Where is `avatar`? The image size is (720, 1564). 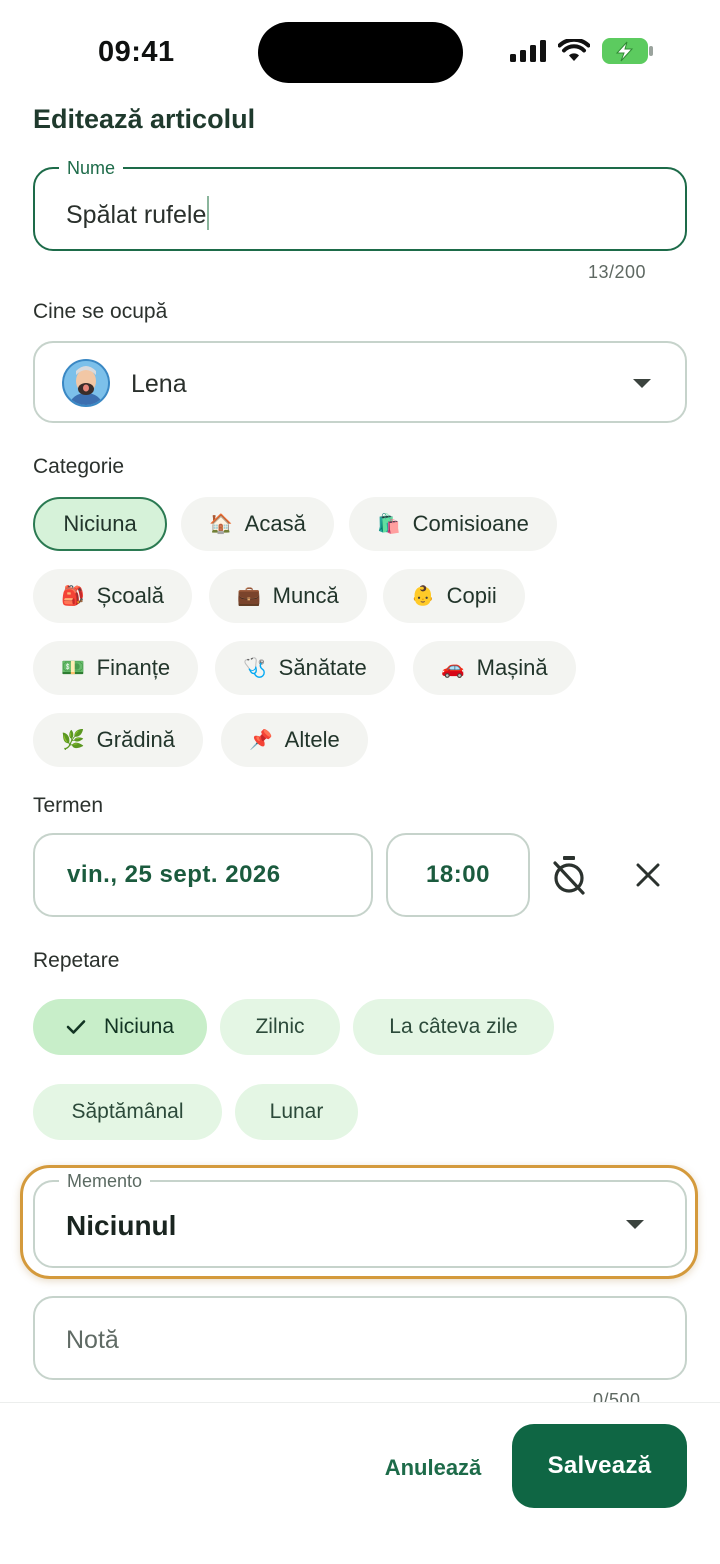 avatar is located at coordinates (86, 383).